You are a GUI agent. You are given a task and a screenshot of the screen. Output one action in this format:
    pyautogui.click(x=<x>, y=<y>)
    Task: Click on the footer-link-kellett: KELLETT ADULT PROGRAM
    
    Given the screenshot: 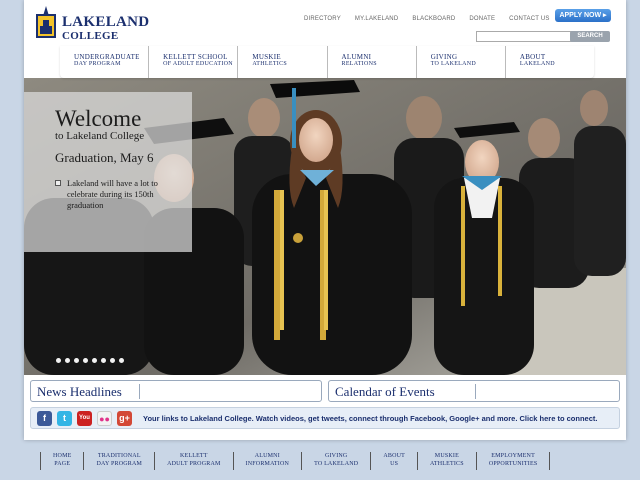 What is the action you would take?
    pyautogui.click(x=193, y=461)
    